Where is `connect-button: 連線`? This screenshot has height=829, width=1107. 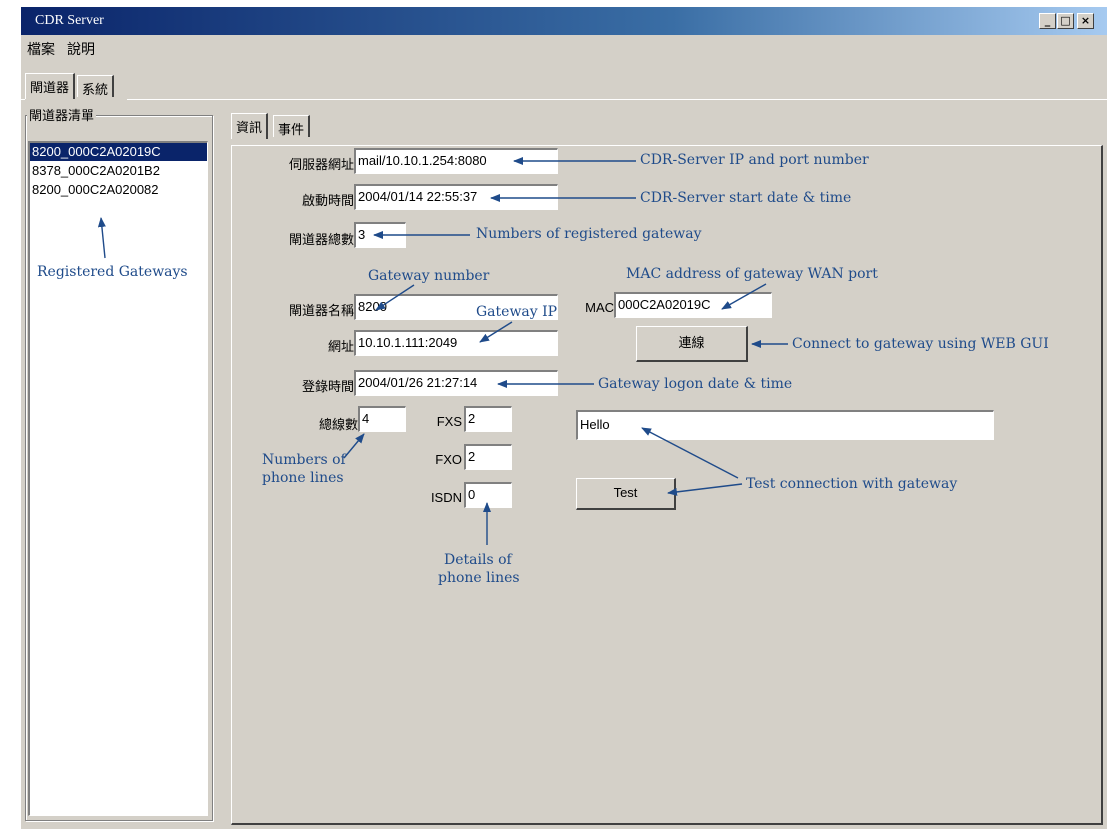 connect-button: 連線 is located at coordinates (692, 344).